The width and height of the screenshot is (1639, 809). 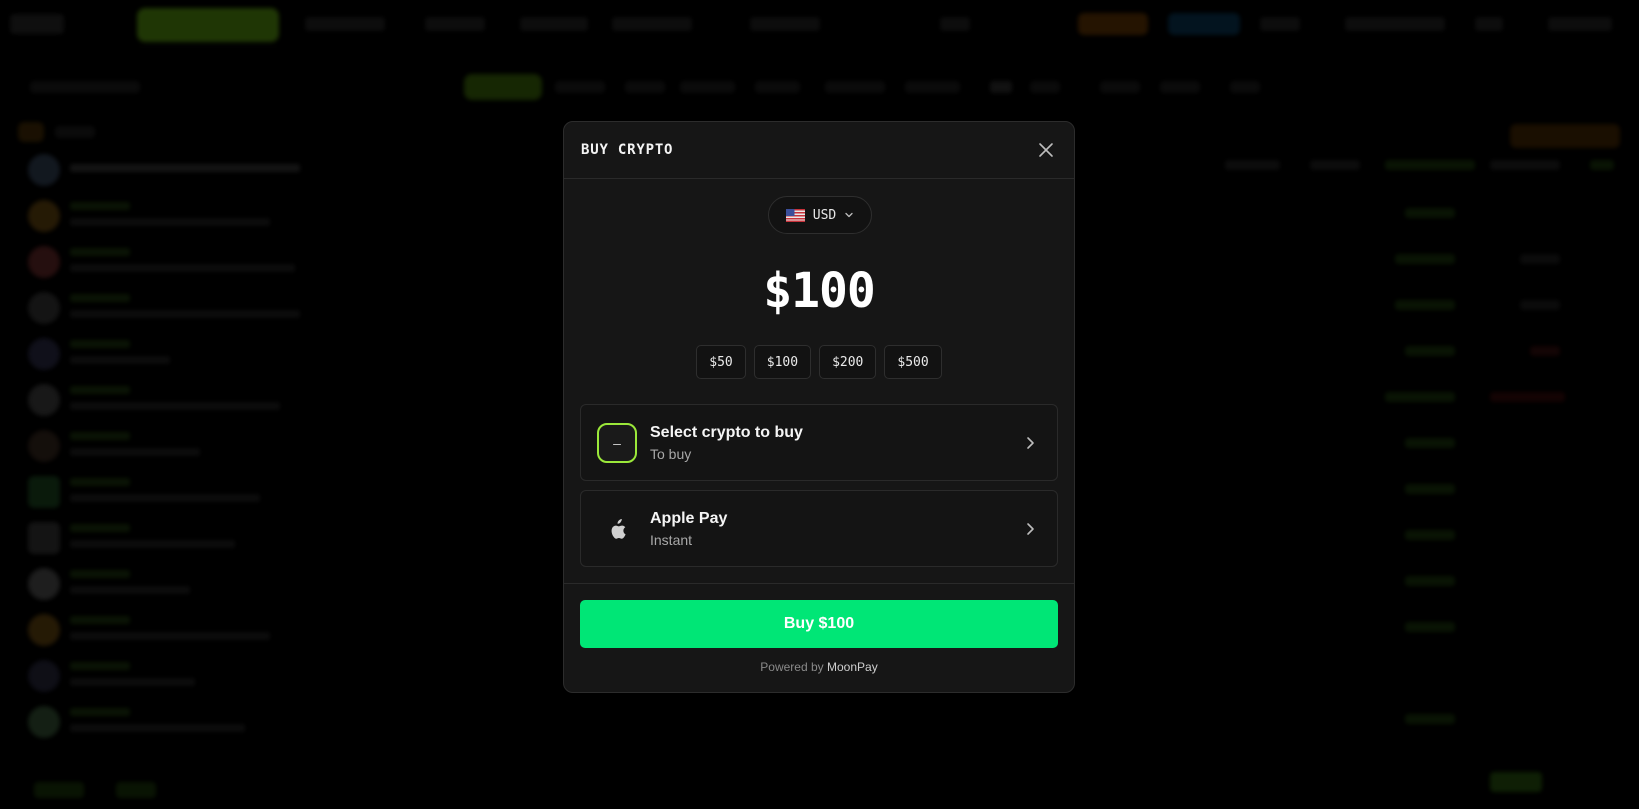 I want to click on select-crypto-subtitle: To buy, so click(x=671, y=454).